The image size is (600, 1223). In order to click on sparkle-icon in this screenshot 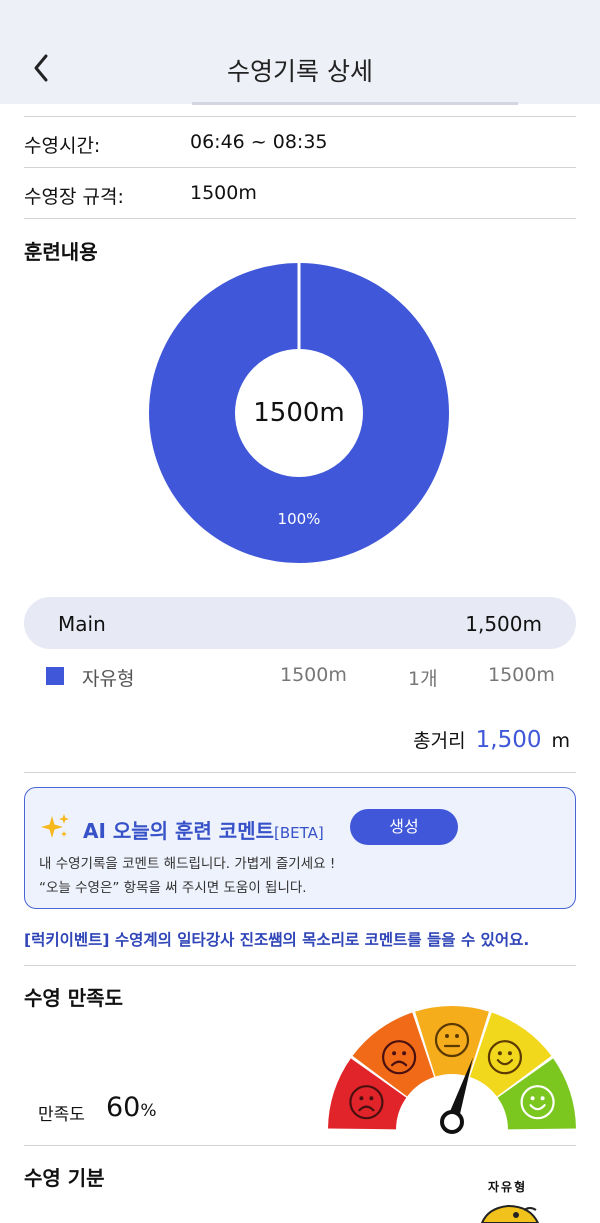, I will do `click(55, 826)`.